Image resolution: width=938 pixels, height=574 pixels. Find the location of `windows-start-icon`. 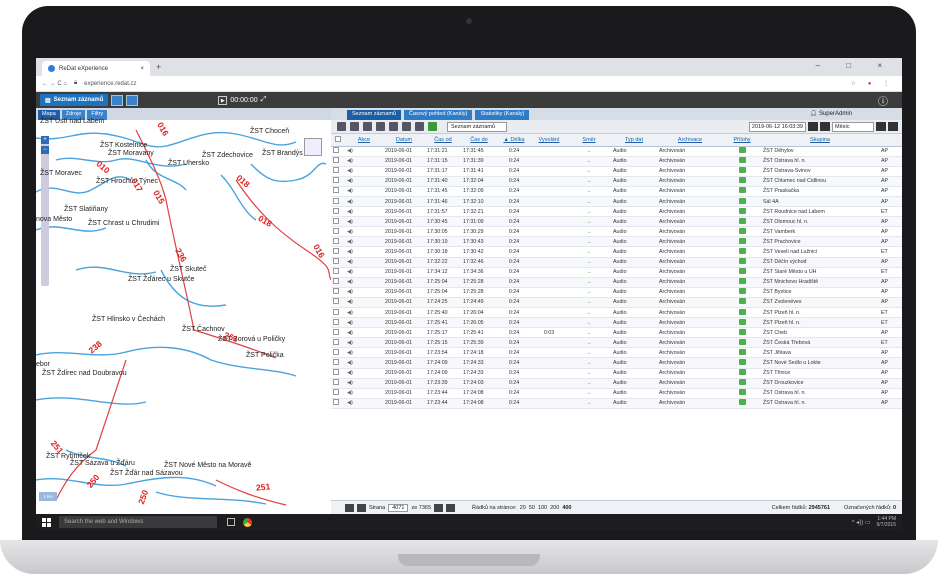

windows-start-icon is located at coordinates (46, 522).